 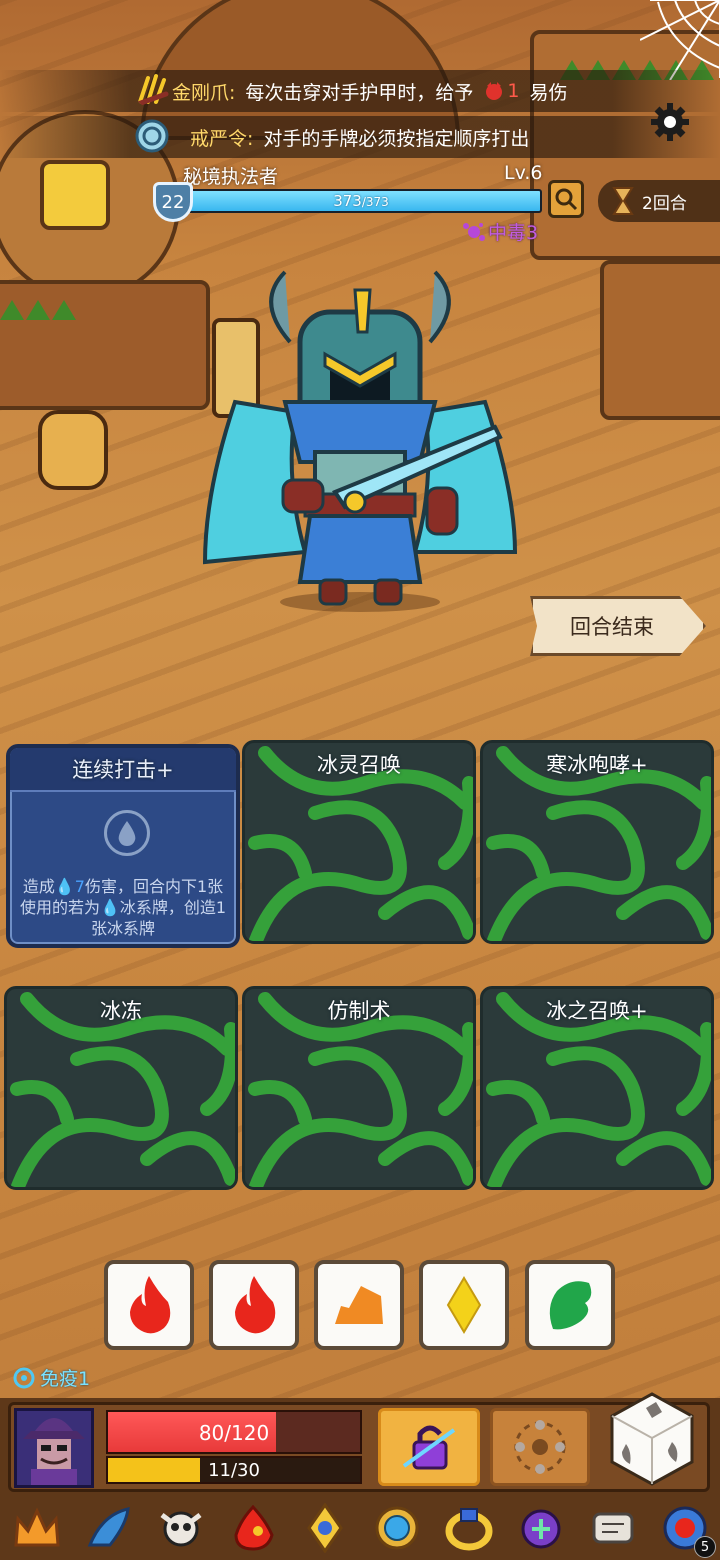 I want to click on armor-shield-icon: 22, so click(x=173, y=202).